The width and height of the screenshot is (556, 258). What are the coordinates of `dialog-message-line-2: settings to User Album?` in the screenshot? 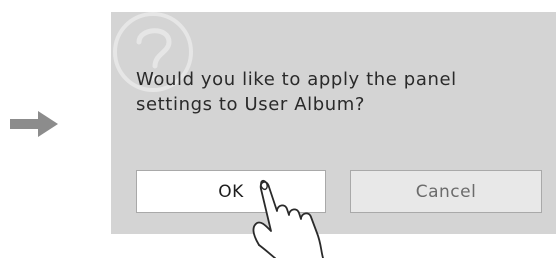 It's located at (251, 104).